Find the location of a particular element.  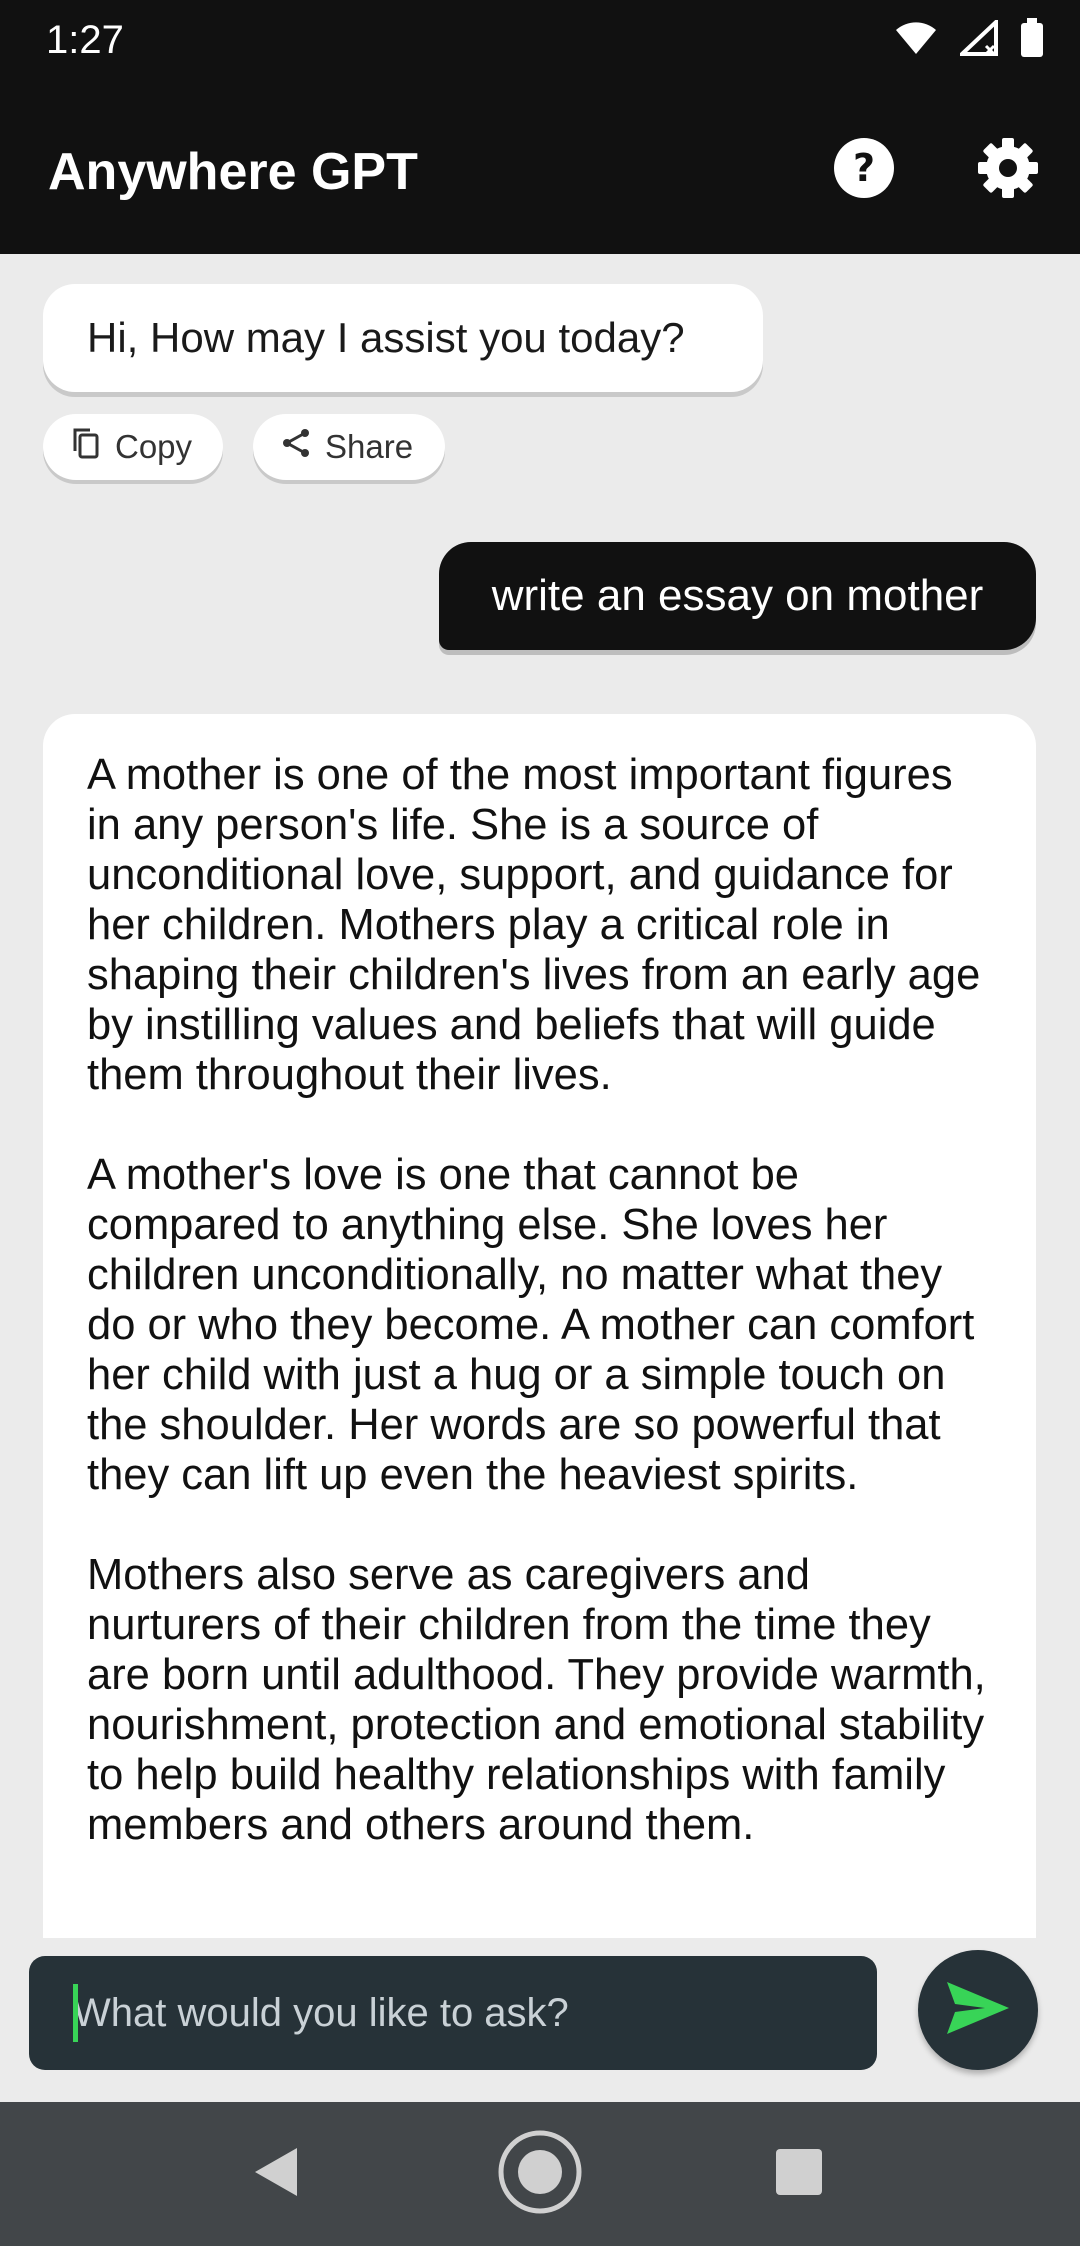

text-caret is located at coordinates (75, 2013).